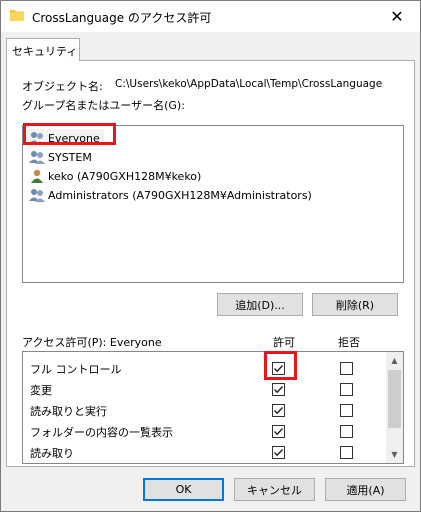 The image size is (421, 512). Describe the element at coordinates (41, 390) in the screenshot. I see `permission-name: 変更` at that location.